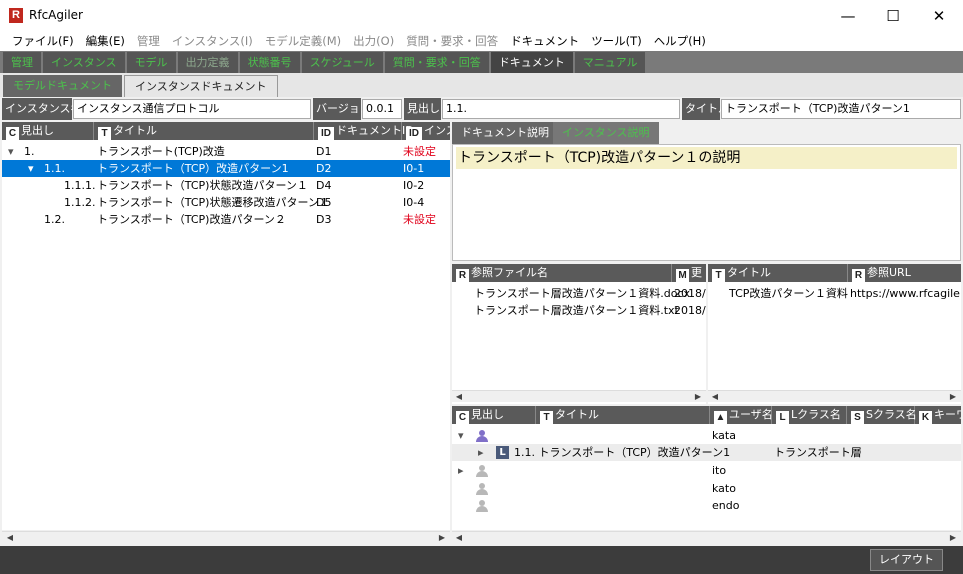 This screenshot has height=574, width=963. Describe the element at coordinates (623, 415) in the screenshot. I see `col-user-title-header: T タイトル` at that location.